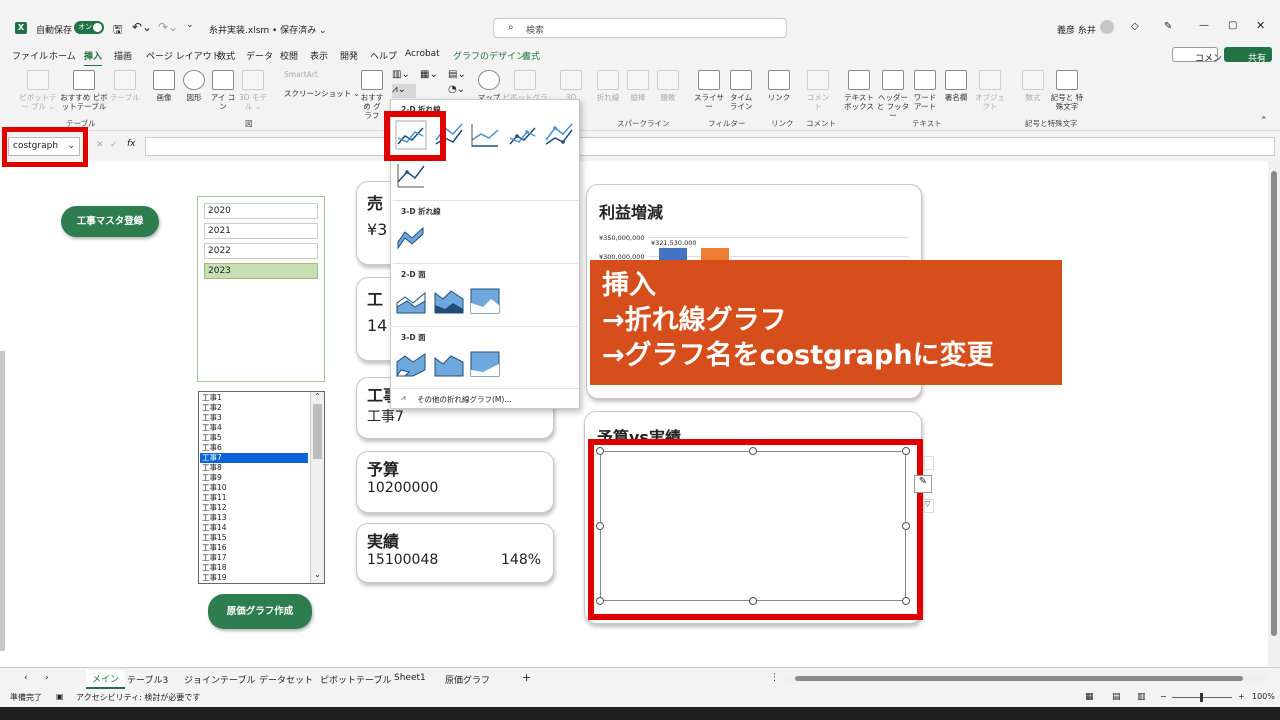  Describe the element at coordinates (110, 221) in the screenshot. I see `master-register-button: 工事マスタ登録` at that location.